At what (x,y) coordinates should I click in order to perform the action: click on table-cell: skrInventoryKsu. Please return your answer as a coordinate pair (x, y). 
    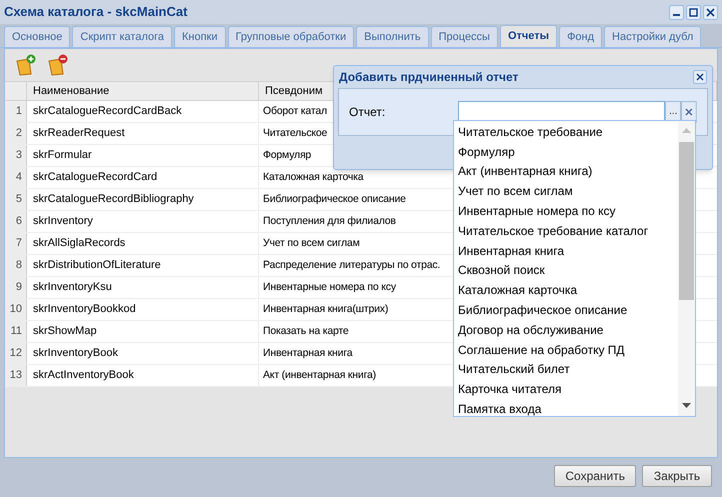
    Looking at the image, I should click on (143, 287).